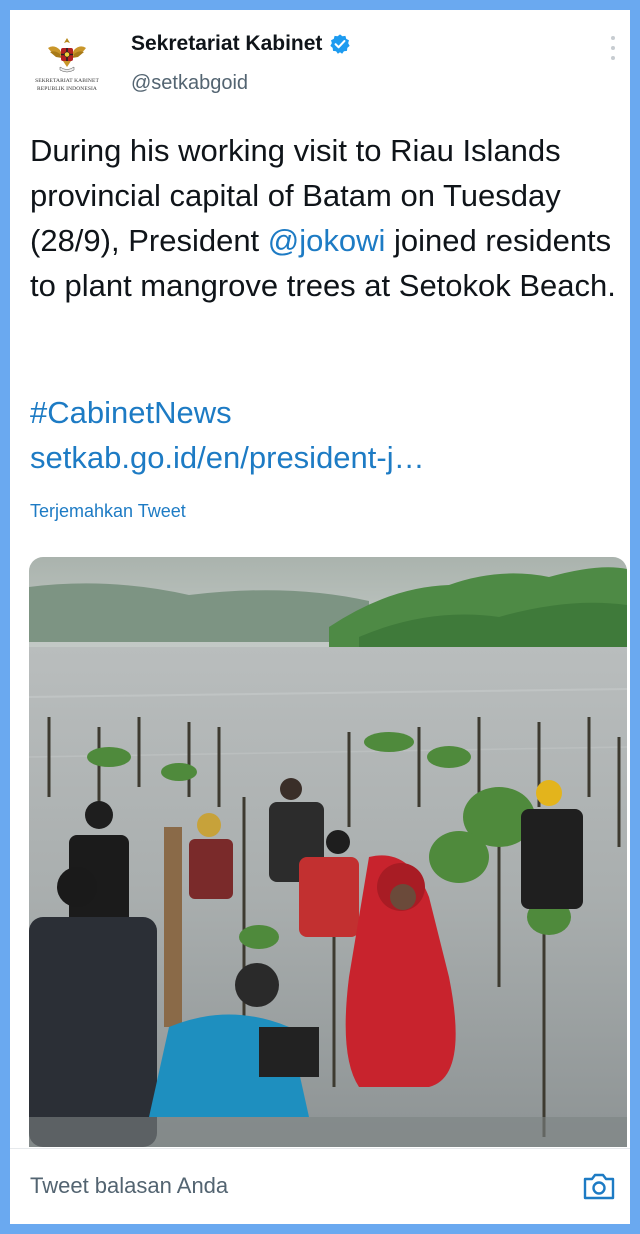 The height and width of the screenshot is (1234, 640). What do you see at coordinates (66, 89) in the screenshot?
I see `avatar-caption-line2: REPUBLIK INDONESIA` at bounding box center [66, 89].